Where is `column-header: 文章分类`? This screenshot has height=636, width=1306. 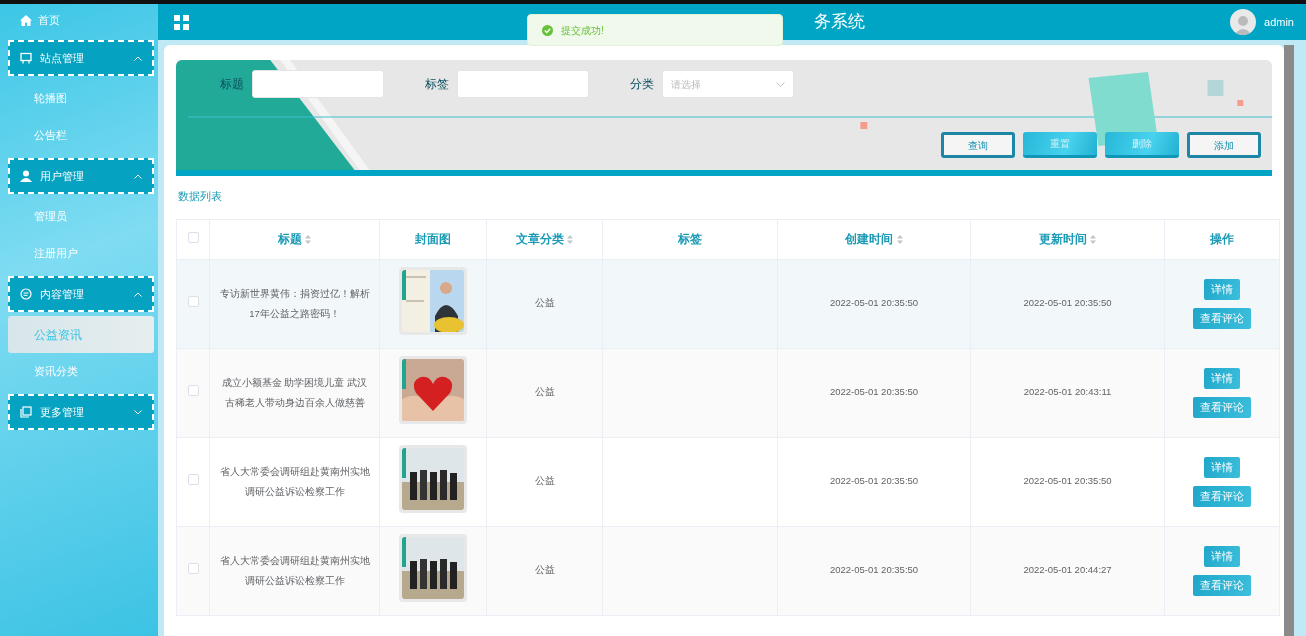
column-header: 文章分类 is located at coordinates (544, 239).